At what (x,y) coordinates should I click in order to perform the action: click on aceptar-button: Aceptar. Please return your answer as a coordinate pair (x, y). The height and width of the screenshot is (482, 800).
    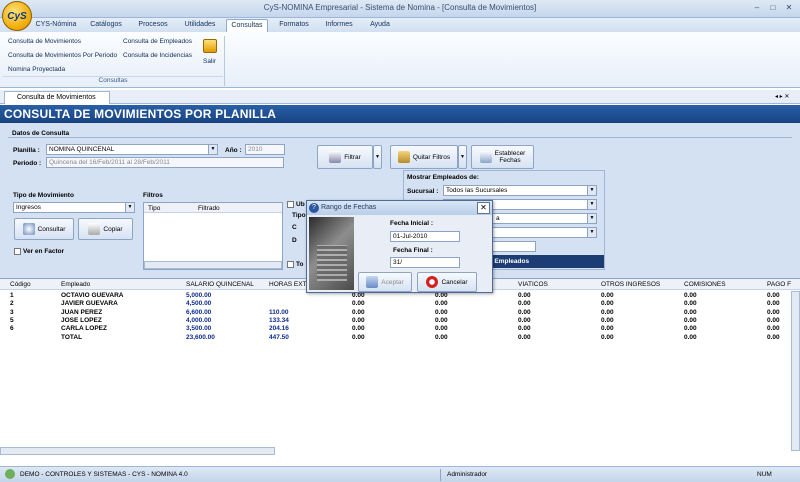
    Looking at the image, I should click on (385, 282).